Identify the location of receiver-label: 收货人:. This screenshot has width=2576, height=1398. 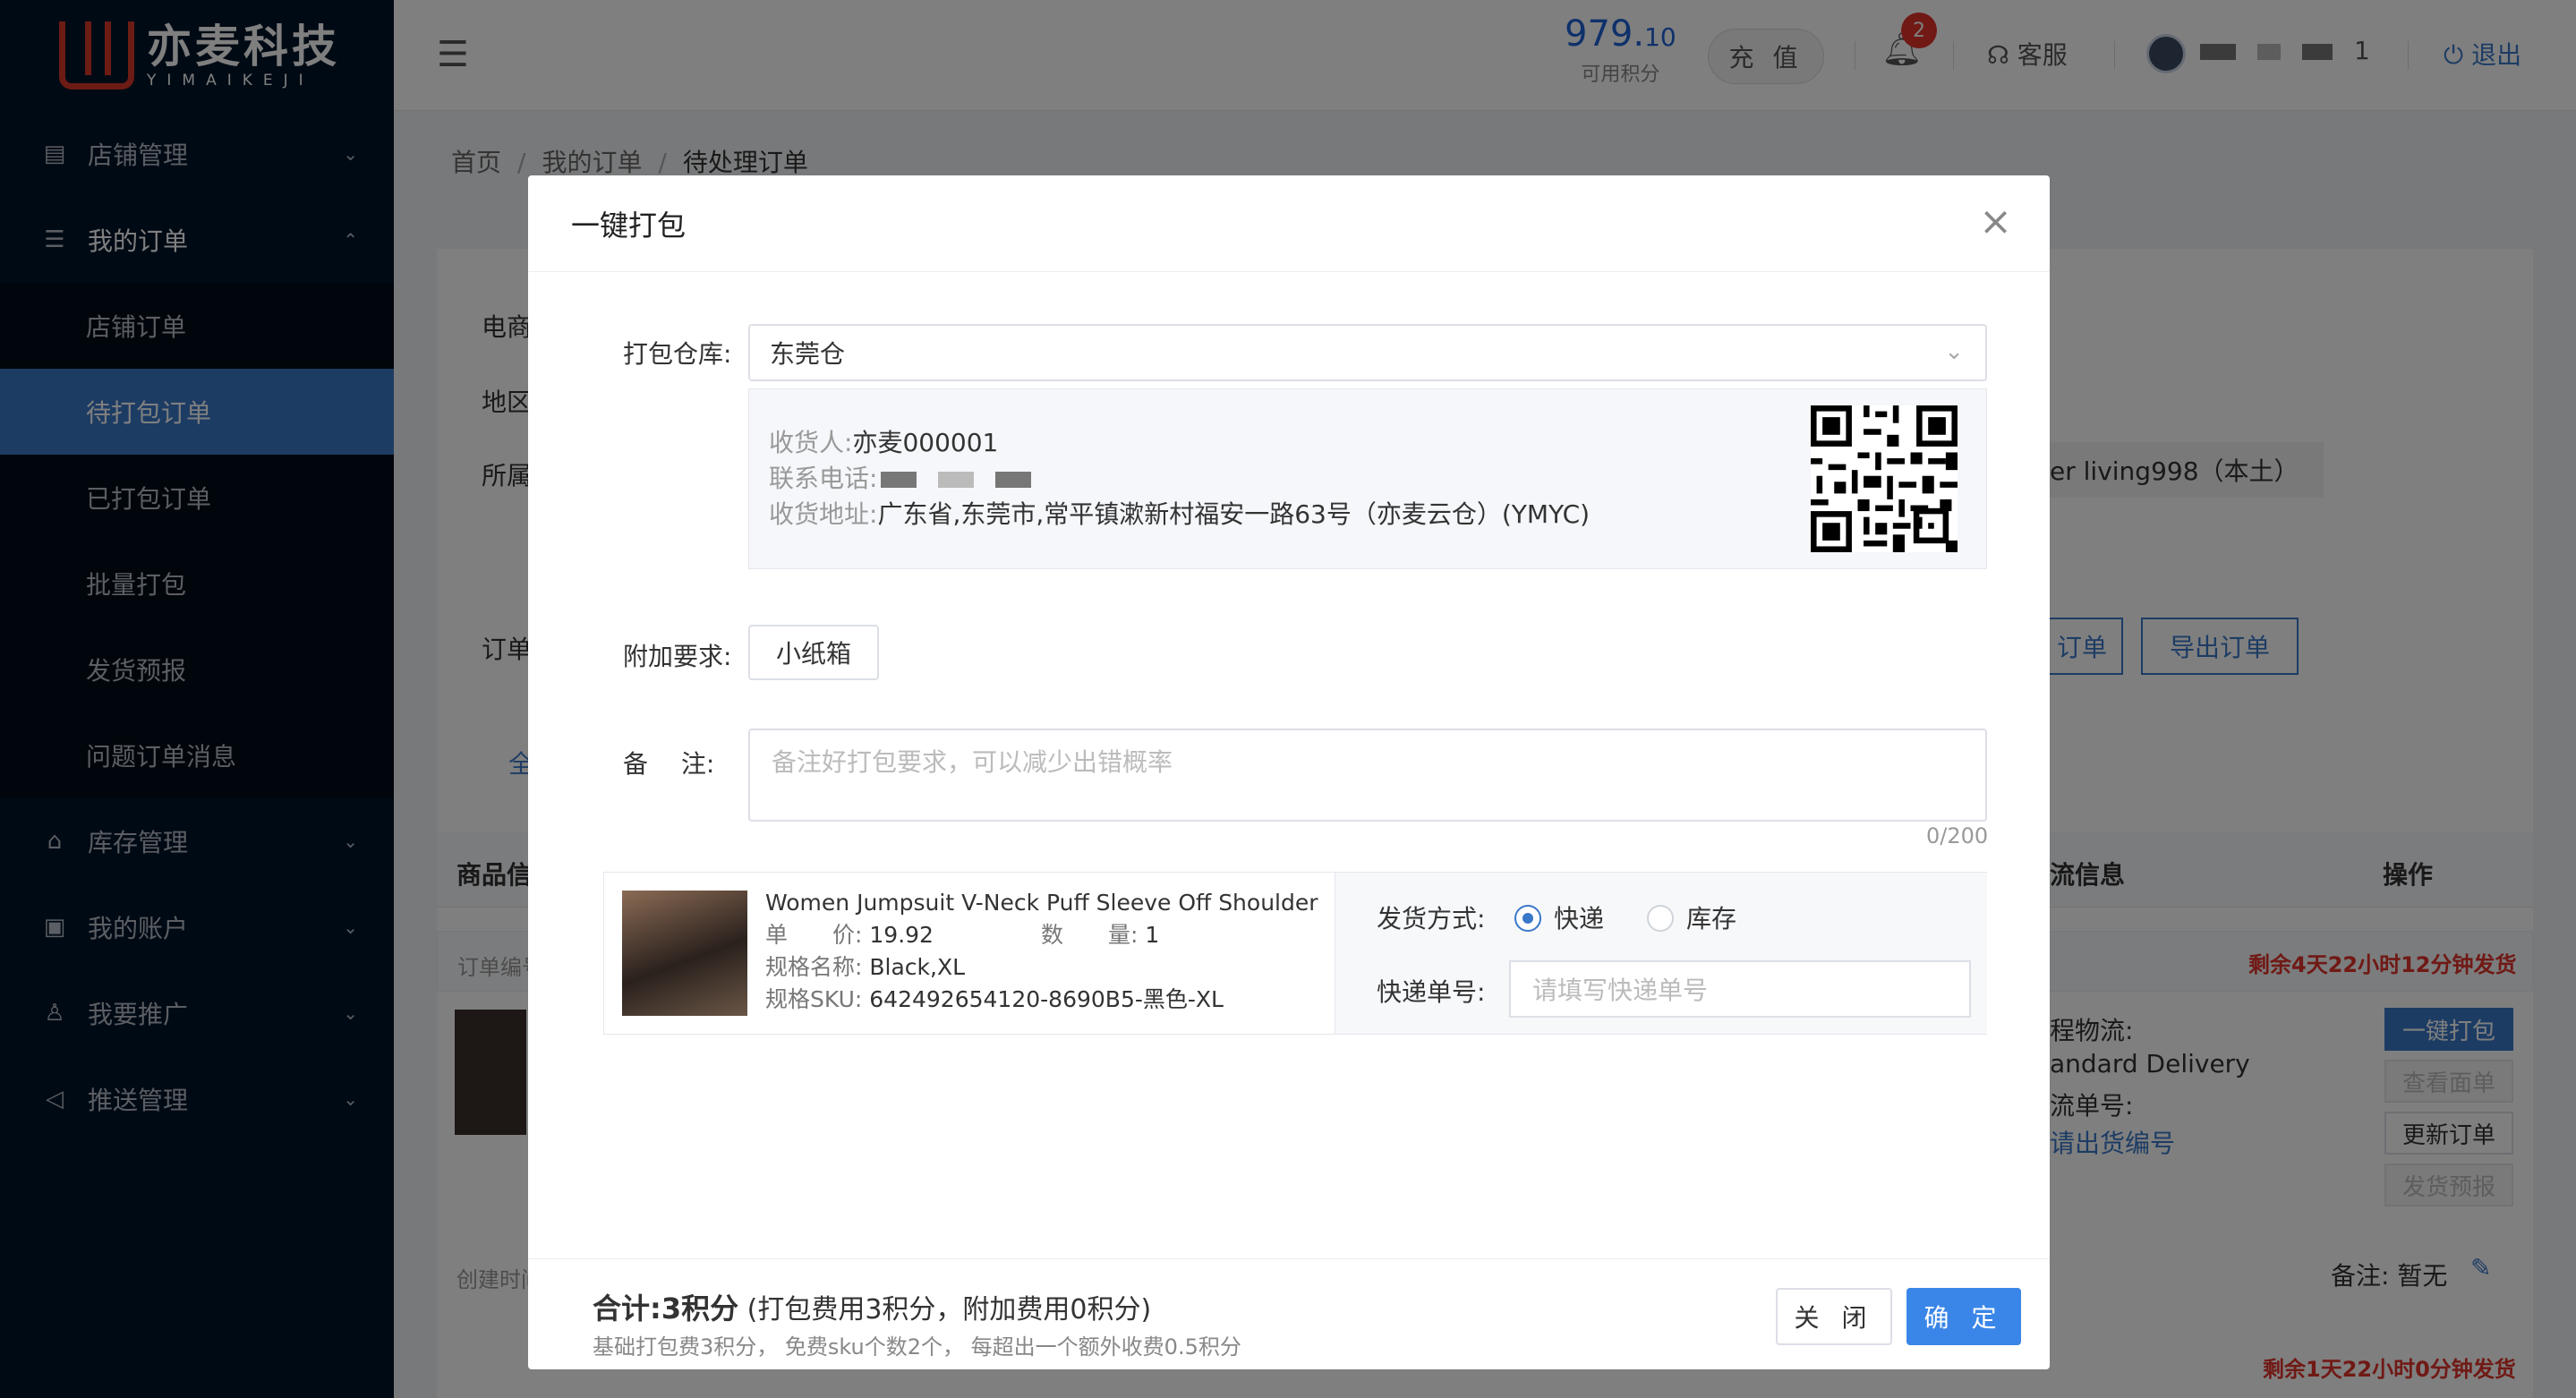
(811, 442).